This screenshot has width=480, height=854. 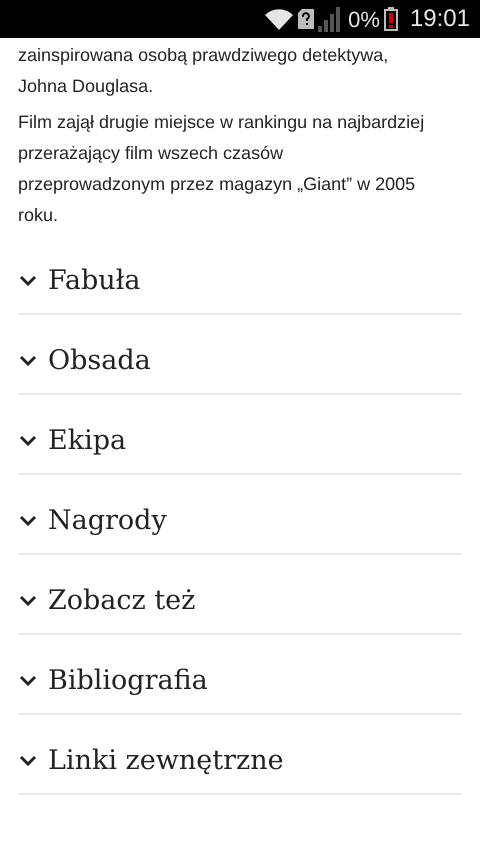 What do you see at coordinates (440, 19) in the screenshot?
I see `clock: 19:01` at bounding box center [440, 19].